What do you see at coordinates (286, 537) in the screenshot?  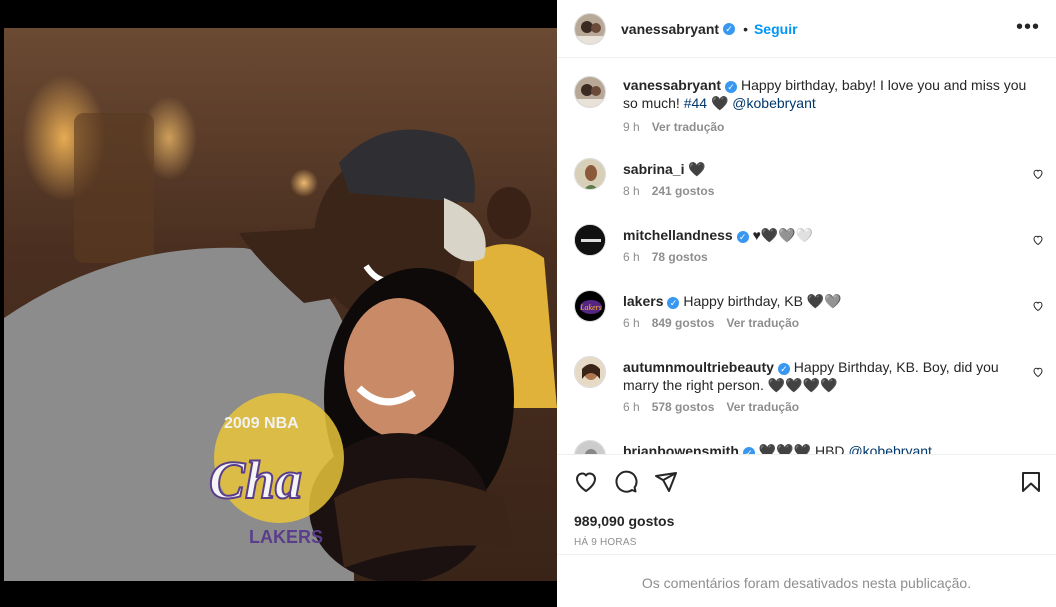 I see `shirt-print-lakers: LAKERS` at bounding box center [286, 537].